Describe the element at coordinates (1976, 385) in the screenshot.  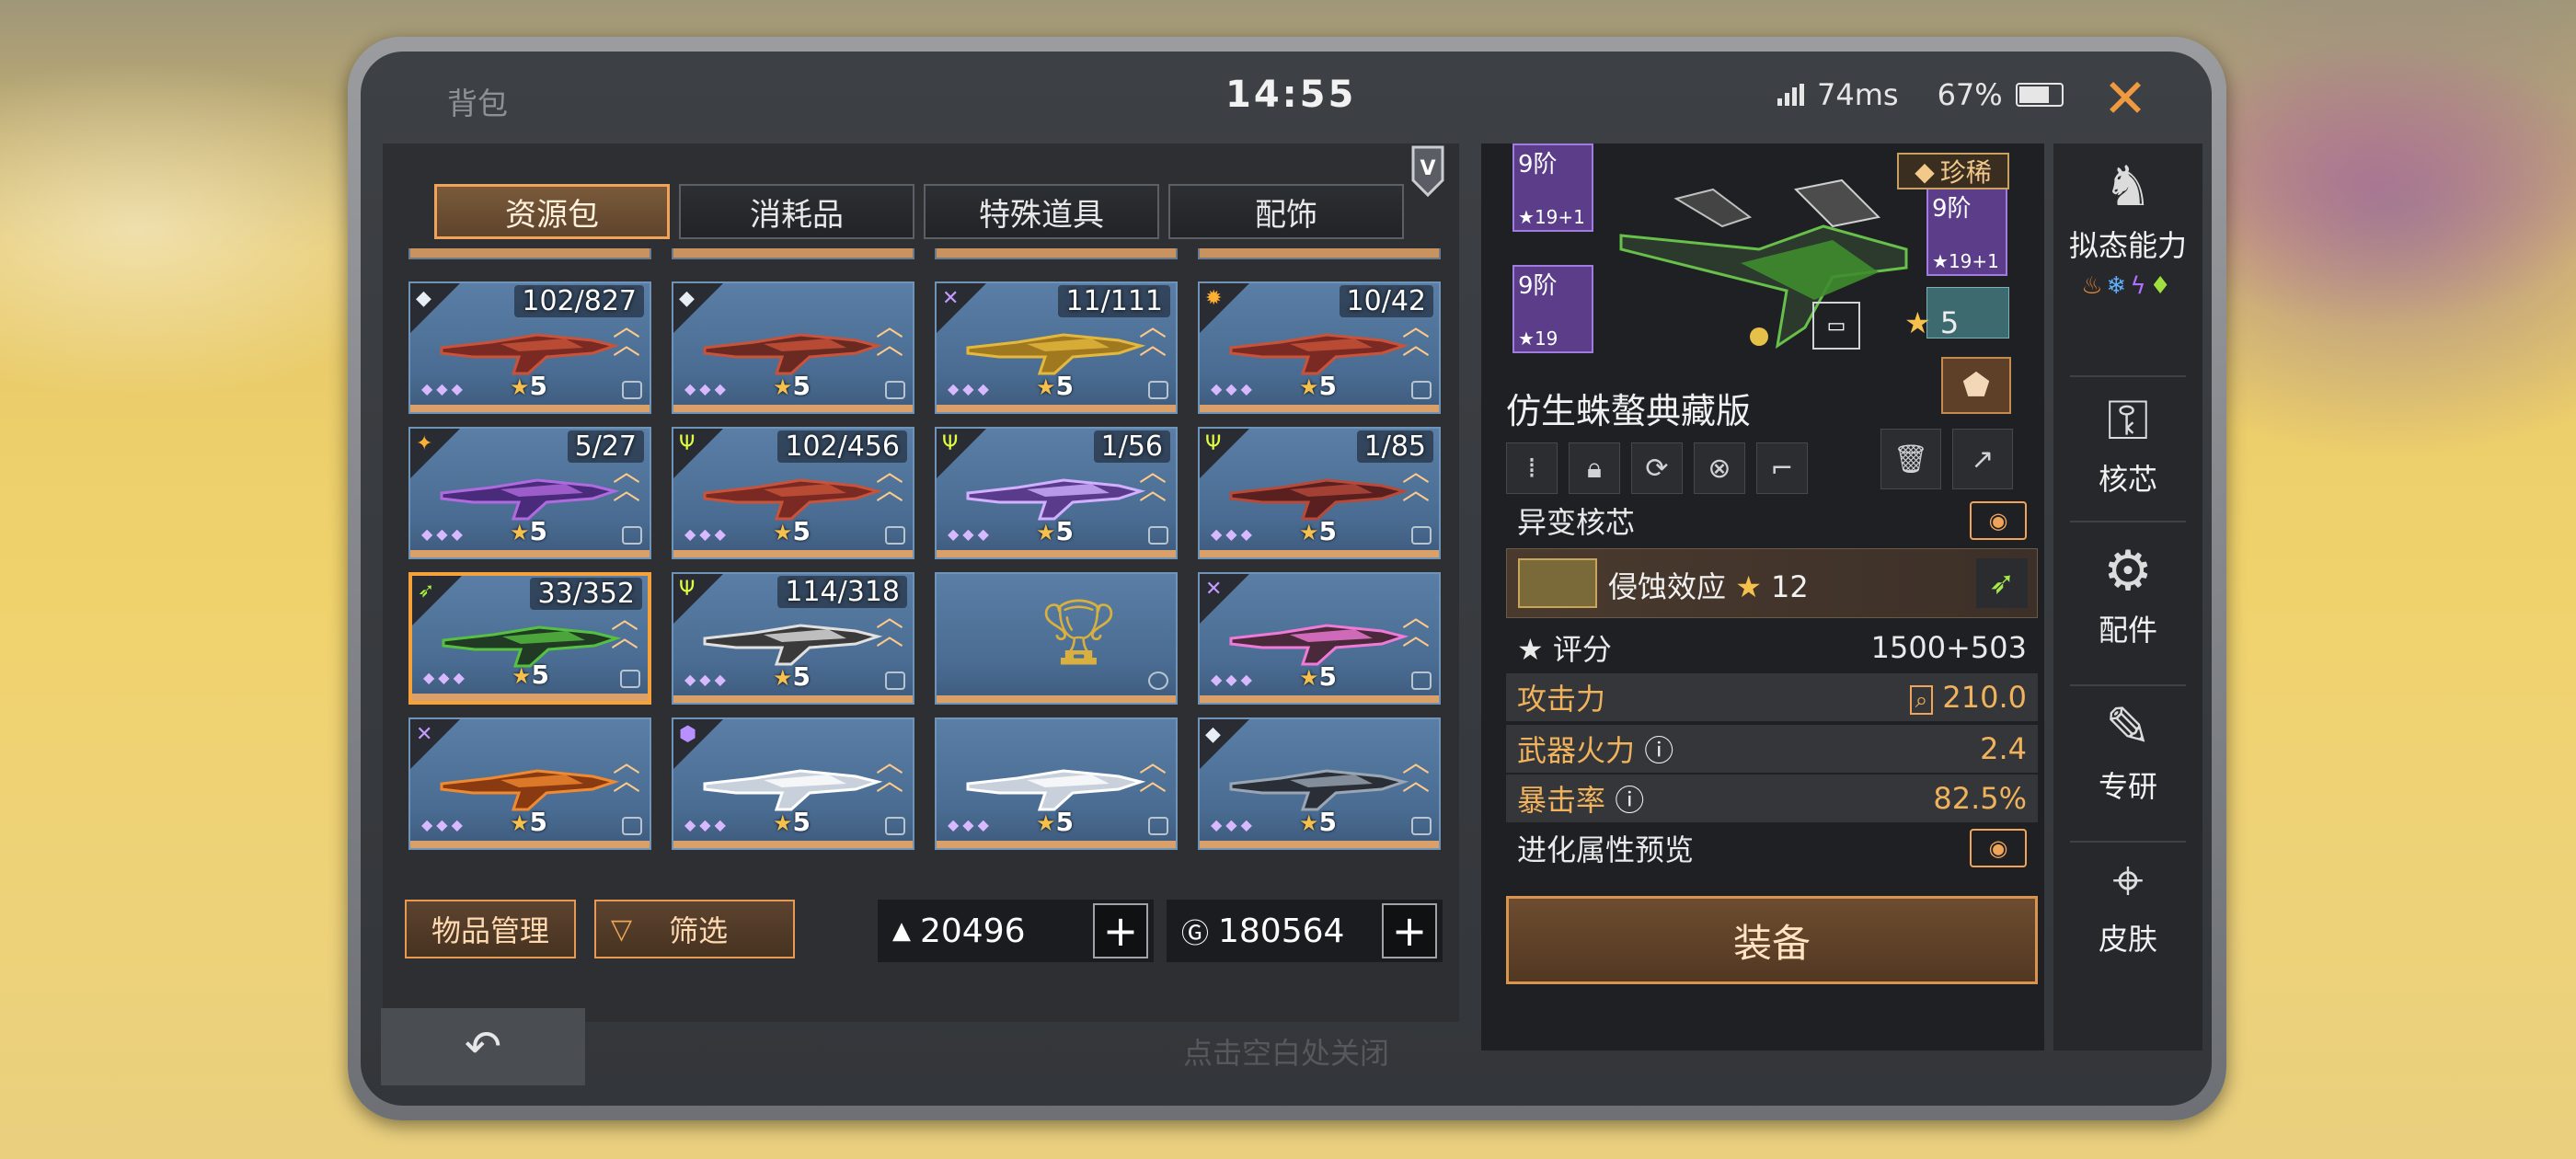
I see `upgrade-icon: ⬟` at that location.